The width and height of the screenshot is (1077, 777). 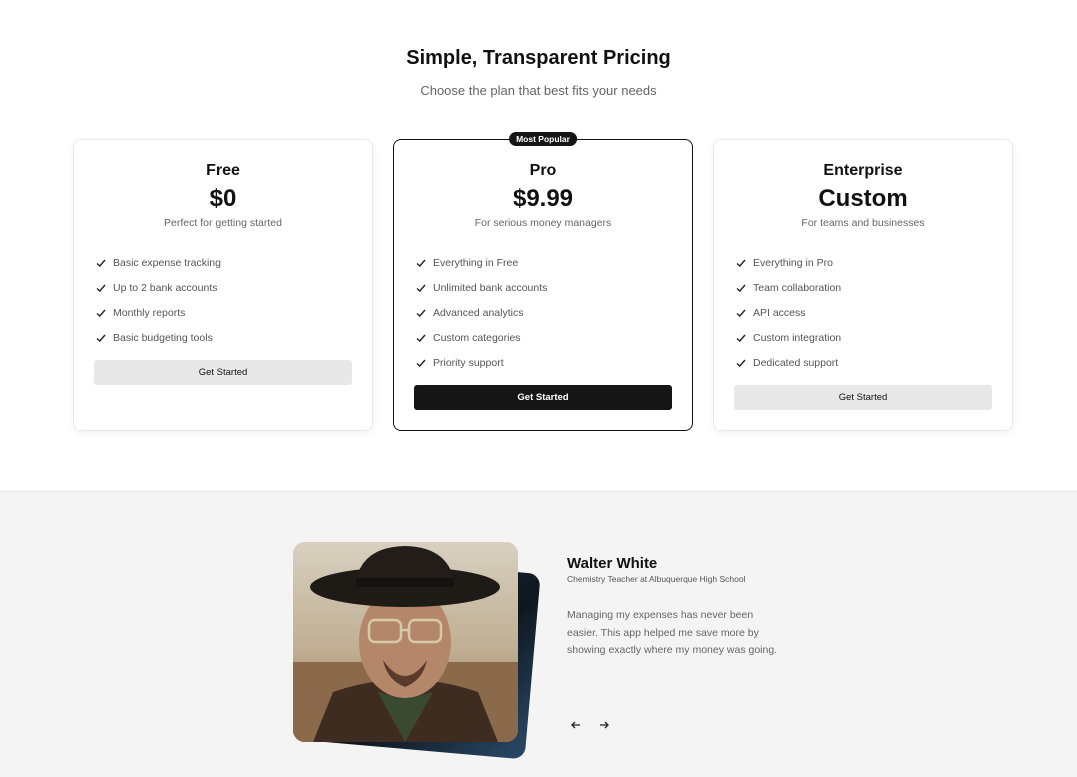 I want to click on next-testimonial-button, so click(x=604, y=725).